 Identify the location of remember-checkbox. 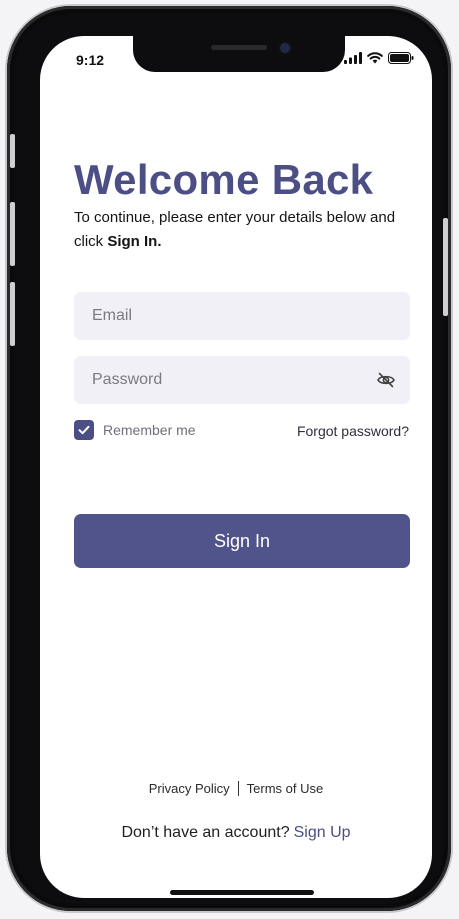
(84, 430).